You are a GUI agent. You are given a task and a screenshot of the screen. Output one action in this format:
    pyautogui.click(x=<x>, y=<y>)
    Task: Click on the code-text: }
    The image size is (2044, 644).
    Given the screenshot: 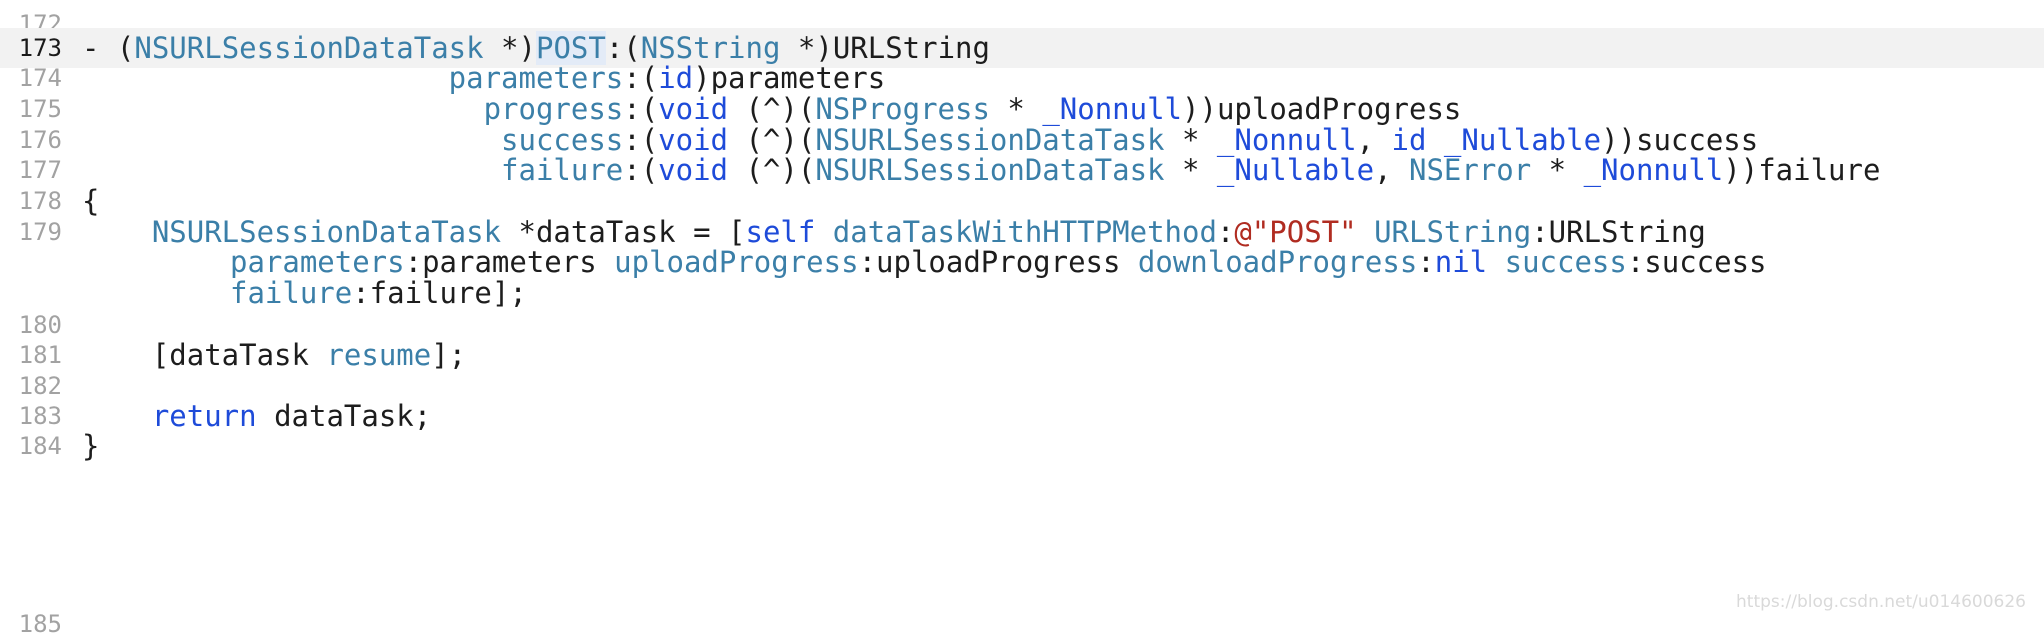 What is the action you would take?
    pyautogui.click(x=91, y=446)
    